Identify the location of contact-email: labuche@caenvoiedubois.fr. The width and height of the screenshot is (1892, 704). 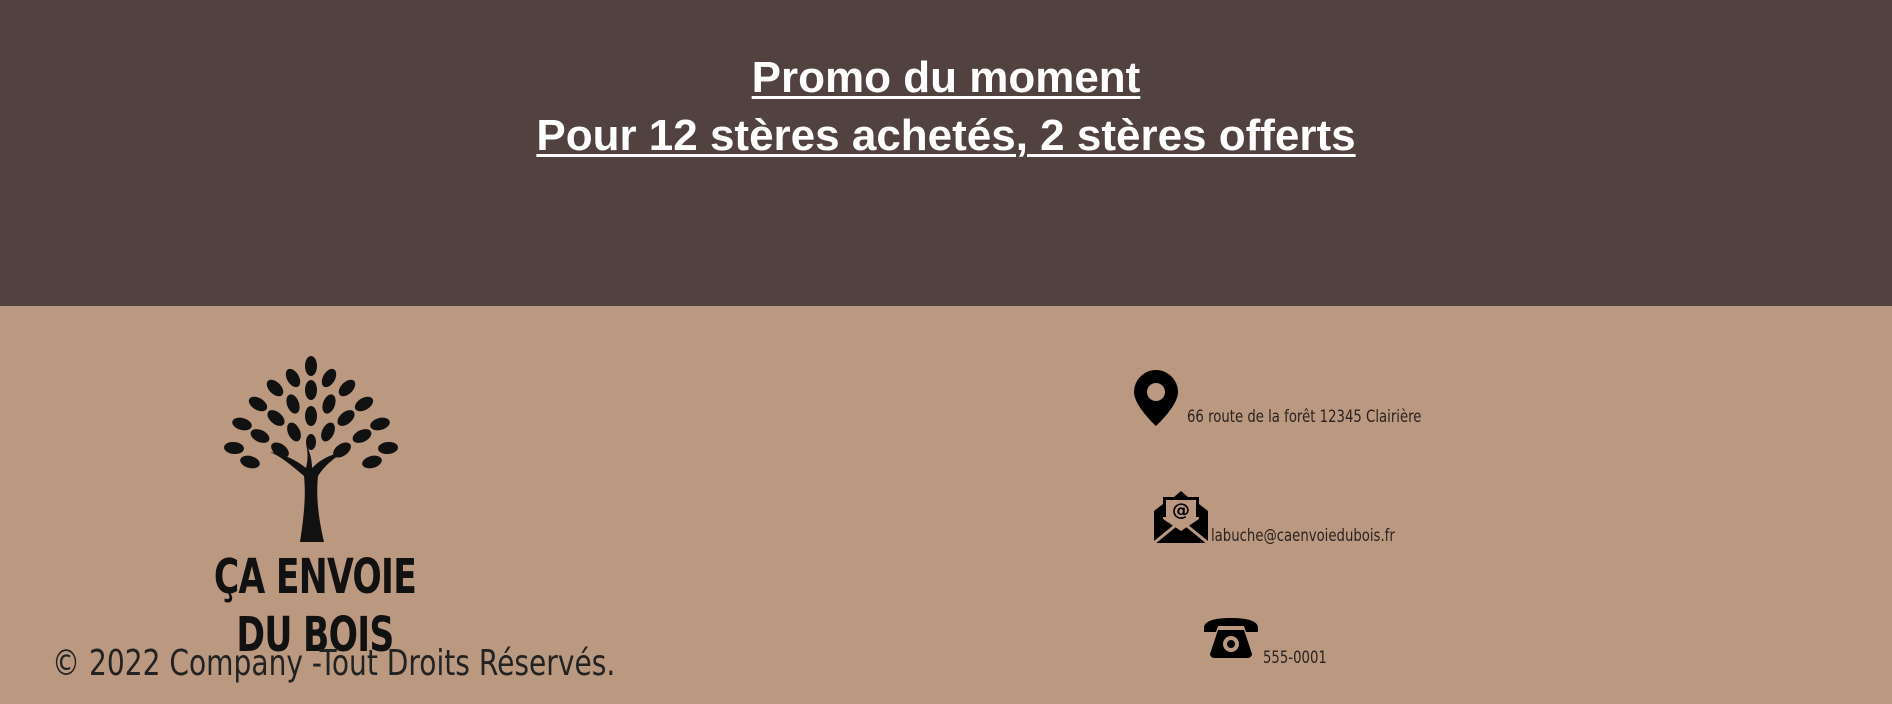
(1303, 536).